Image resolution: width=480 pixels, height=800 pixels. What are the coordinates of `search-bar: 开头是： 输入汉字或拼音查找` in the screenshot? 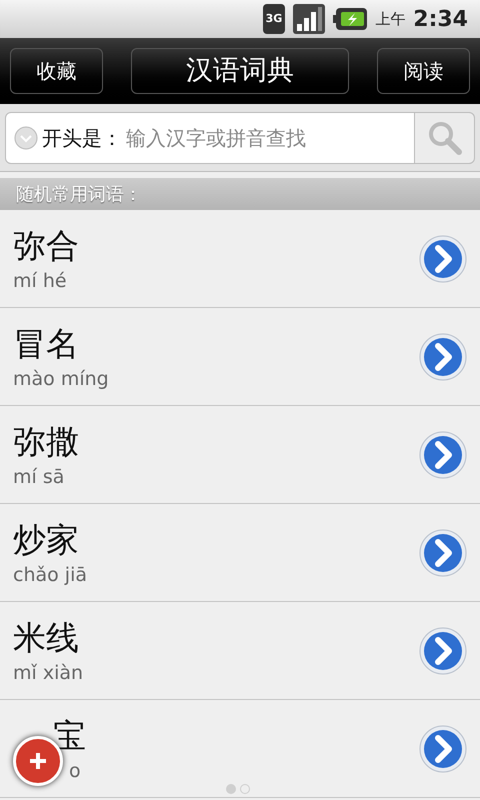 It's located at (210, 138).